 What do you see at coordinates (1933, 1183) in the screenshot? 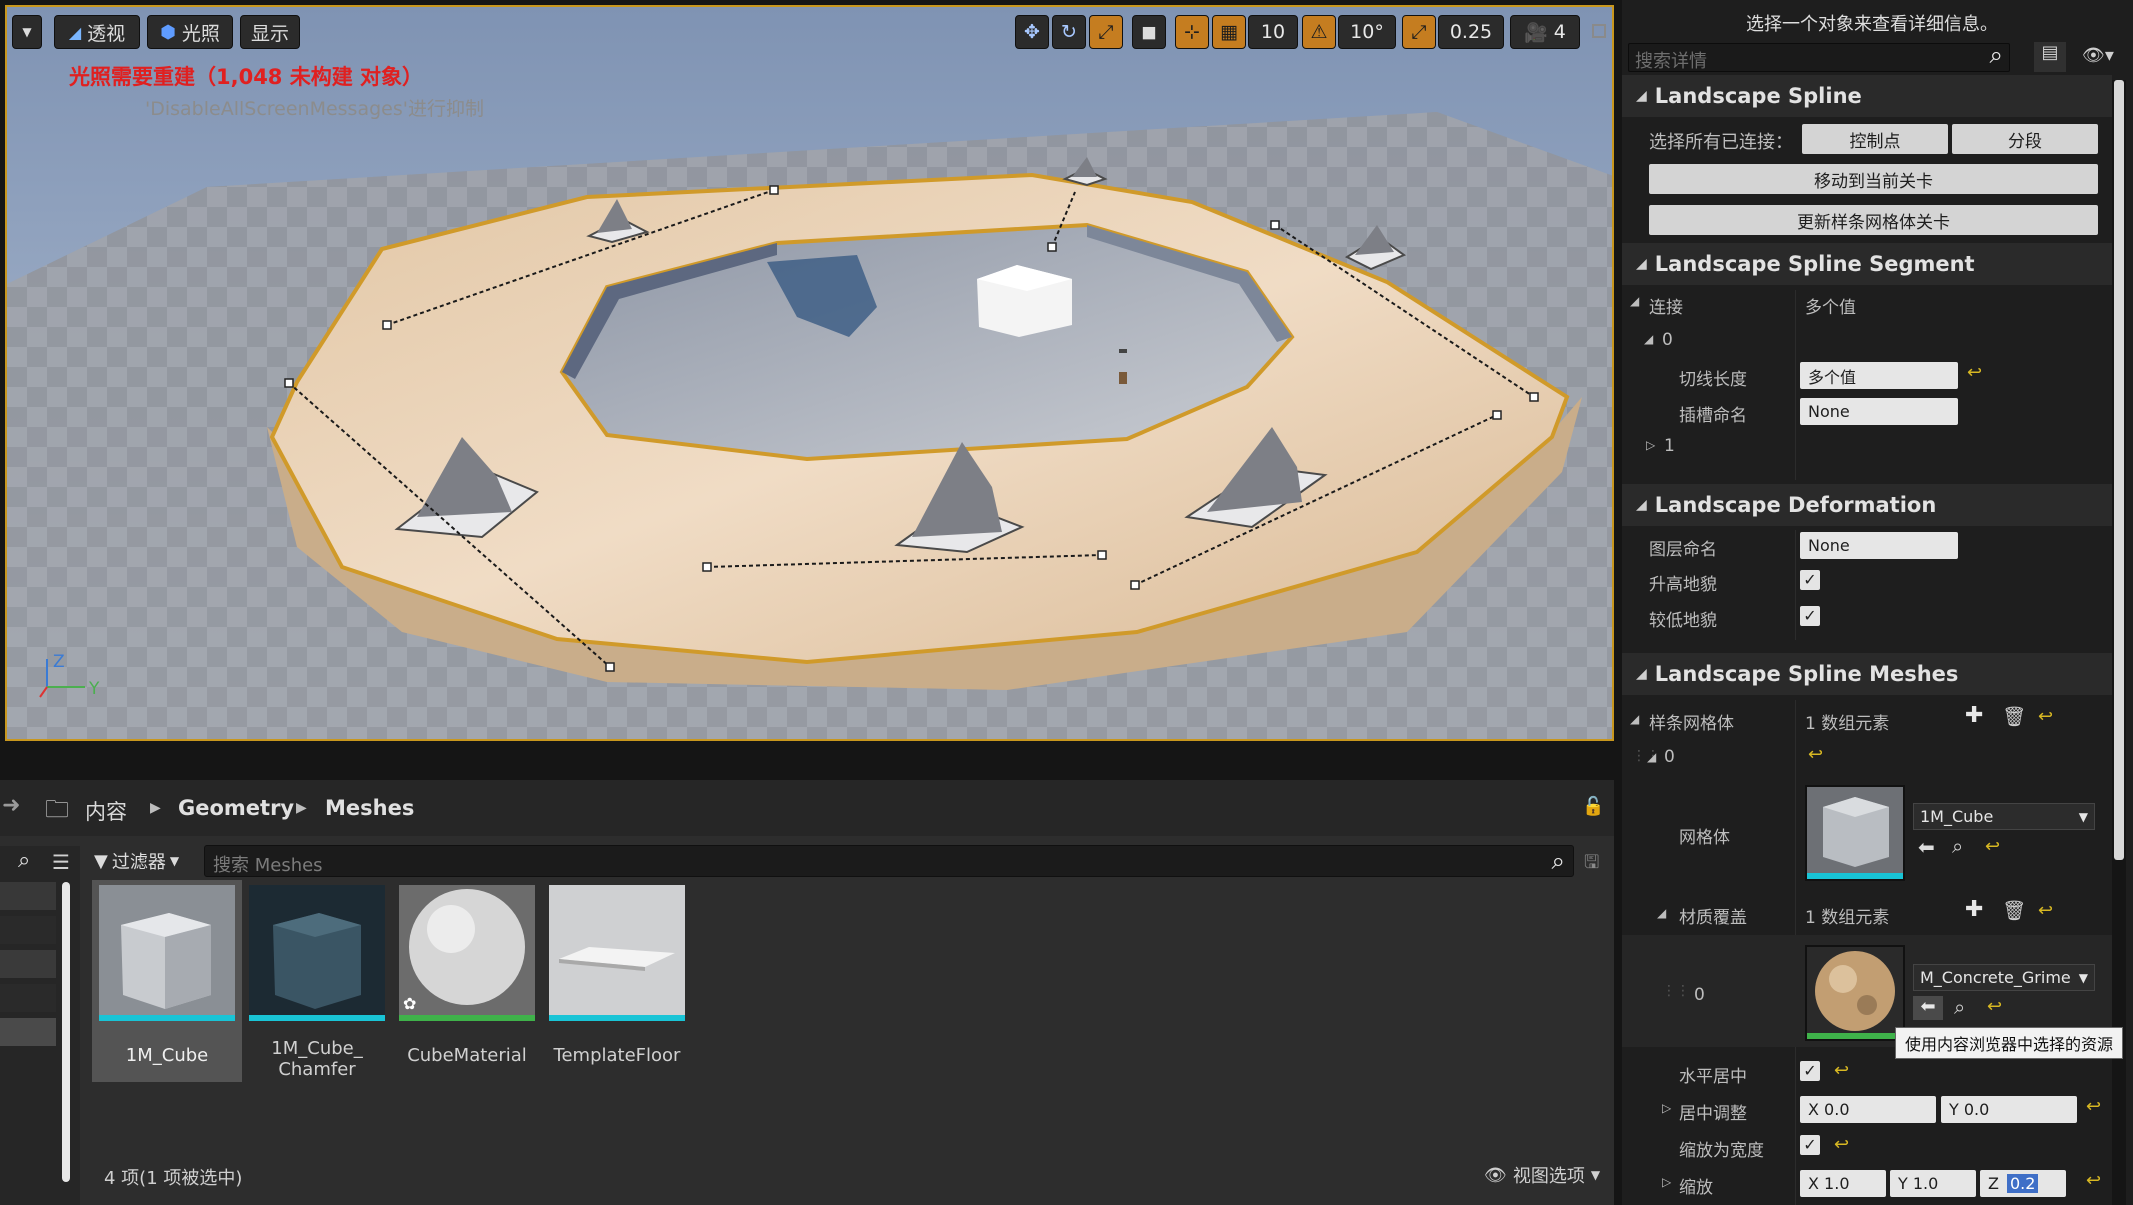
I see `scale-y-input: Y 1.0` at bounding box center [1933, 1183].